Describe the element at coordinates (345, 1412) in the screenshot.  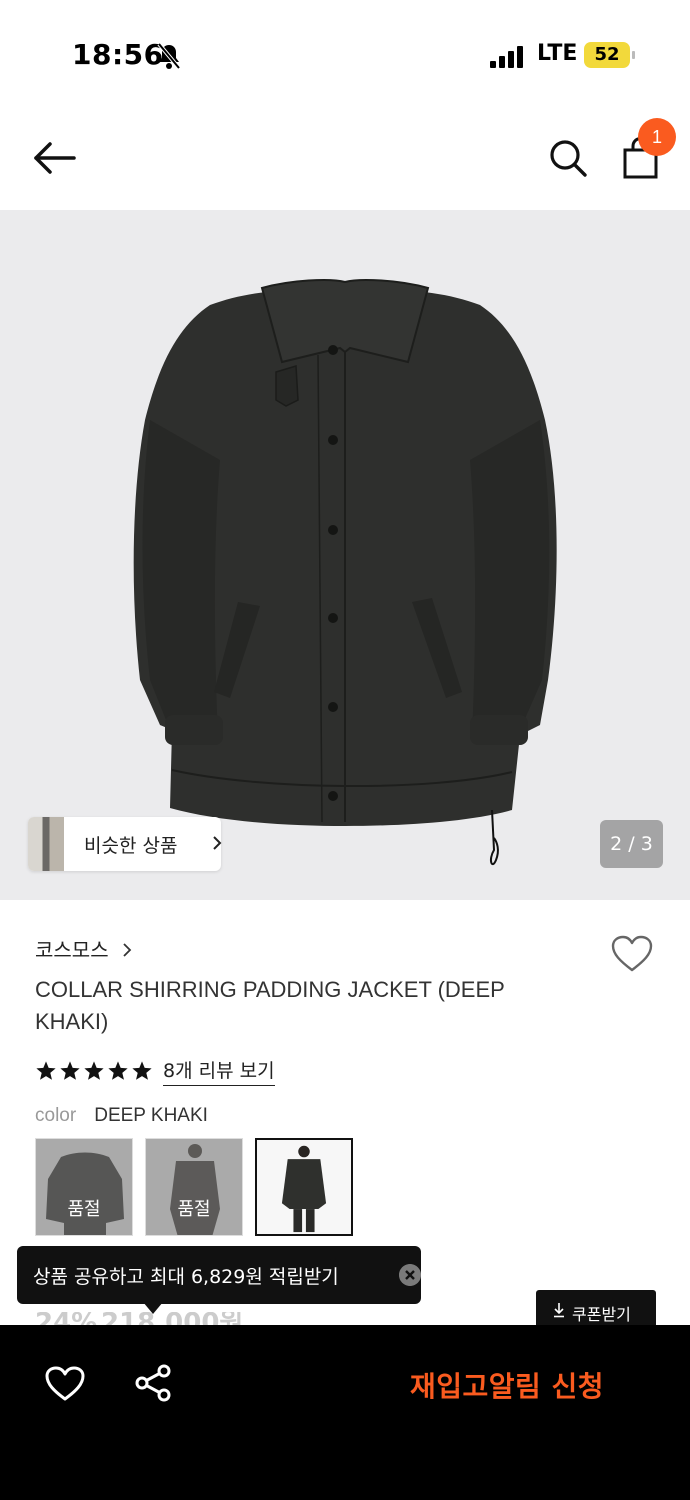
I see `bottom-action-bar: 재입고알림 신청` at that location.